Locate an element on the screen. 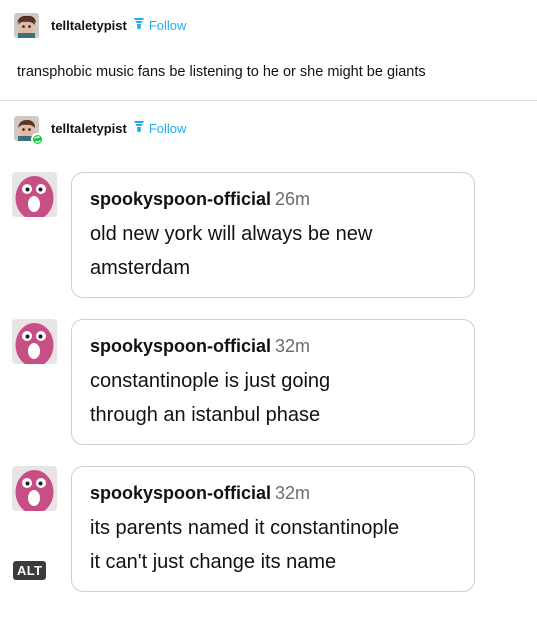 The height and width of the screenshot is (621, 537). chat-text-line: constantinople is just going is located at coordinates (210, 381).